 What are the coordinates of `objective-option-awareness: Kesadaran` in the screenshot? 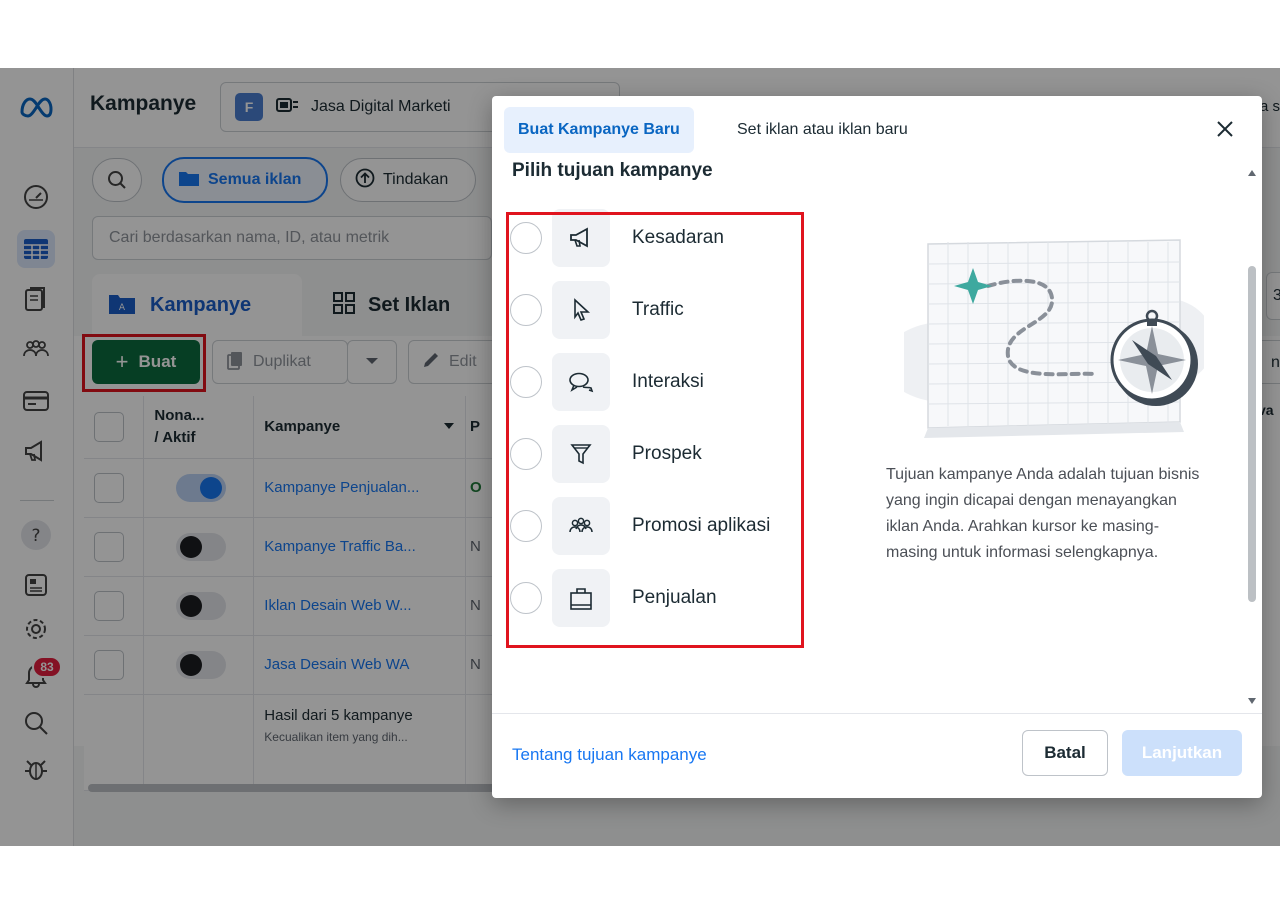 It's located at (650, 238).